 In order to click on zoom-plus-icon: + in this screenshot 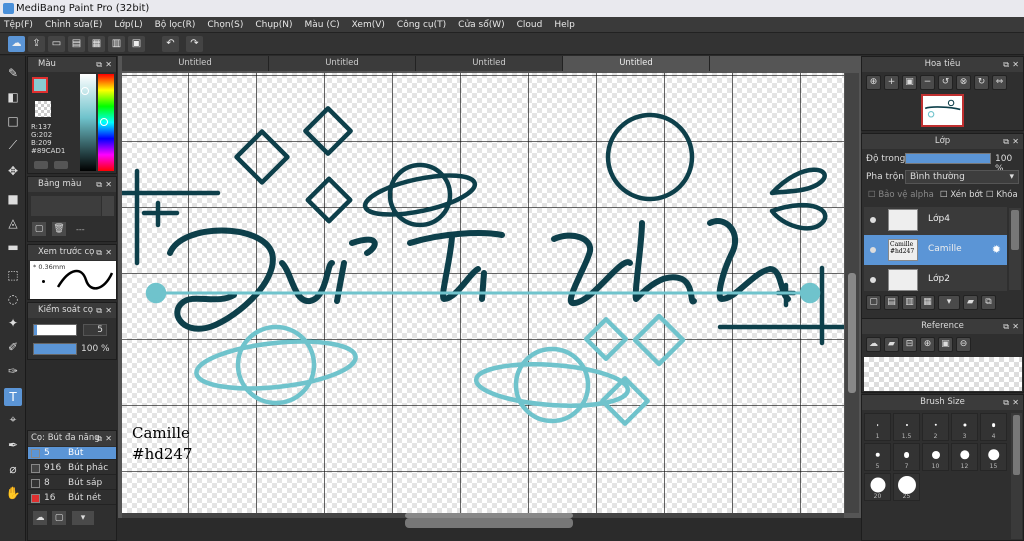, I will do `click(891, 82)`.